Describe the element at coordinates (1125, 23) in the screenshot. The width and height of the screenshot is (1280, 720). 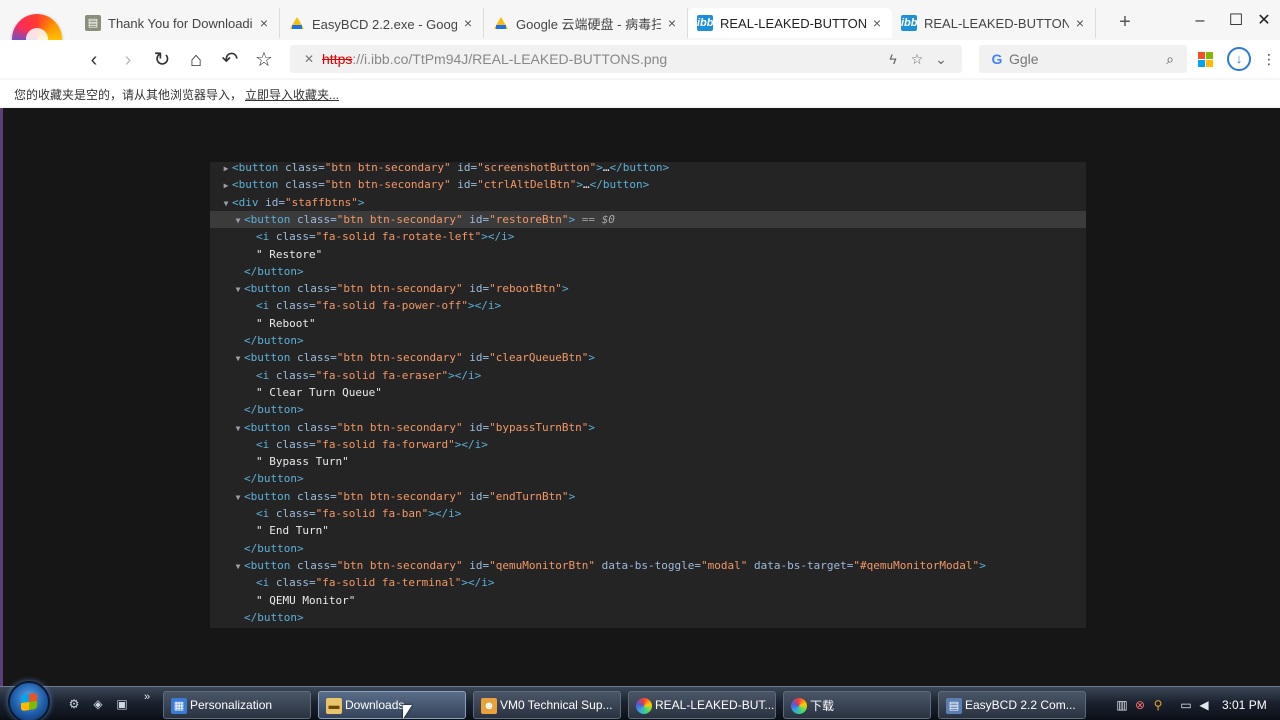
I see `new-tab-button: +` at that location.